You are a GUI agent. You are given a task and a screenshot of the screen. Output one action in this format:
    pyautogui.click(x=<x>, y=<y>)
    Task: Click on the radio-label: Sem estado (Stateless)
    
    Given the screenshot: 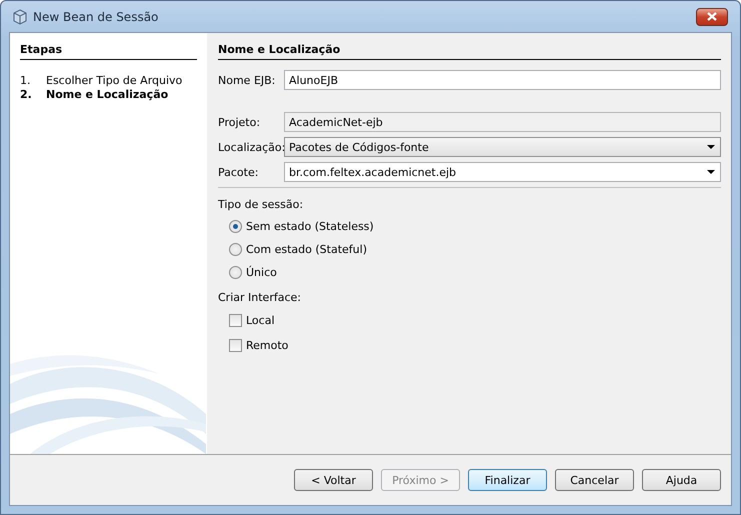 What is the action you would take?
    pyautogui.click(x=310, y=226)
    